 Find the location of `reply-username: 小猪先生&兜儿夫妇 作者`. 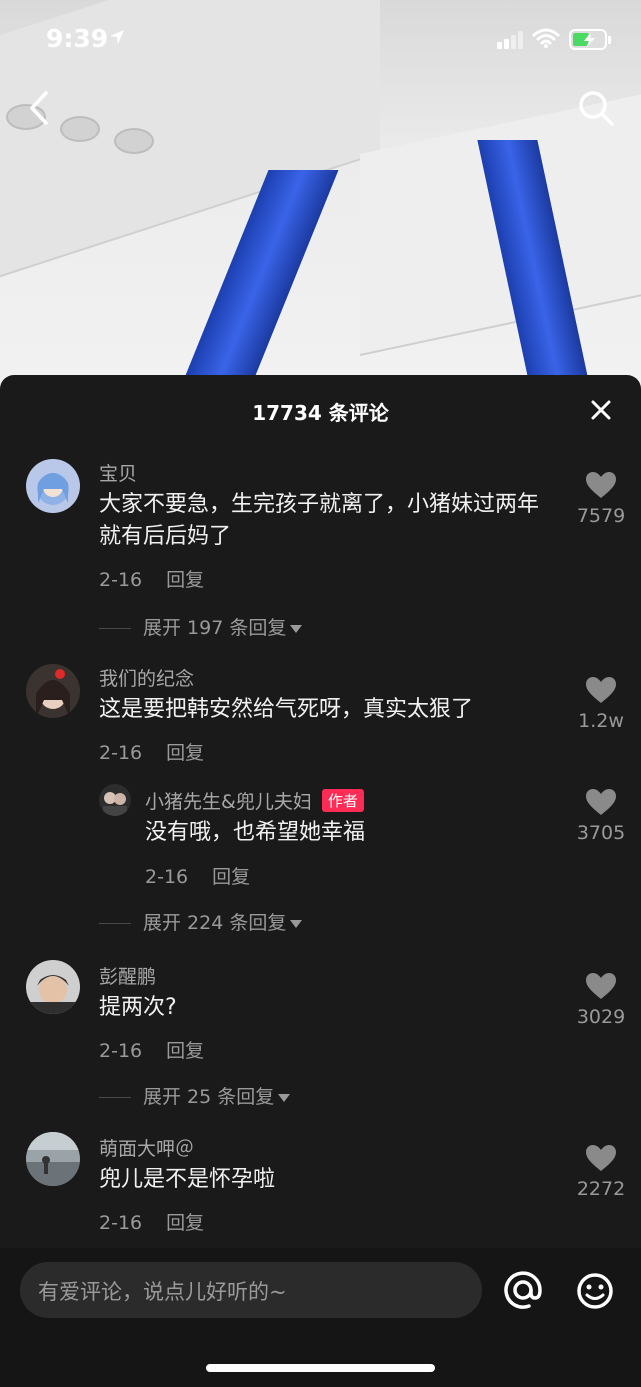

reply-username: 小猪先生&兜儿夫妇 作者 is located at coordinates (254, 800).